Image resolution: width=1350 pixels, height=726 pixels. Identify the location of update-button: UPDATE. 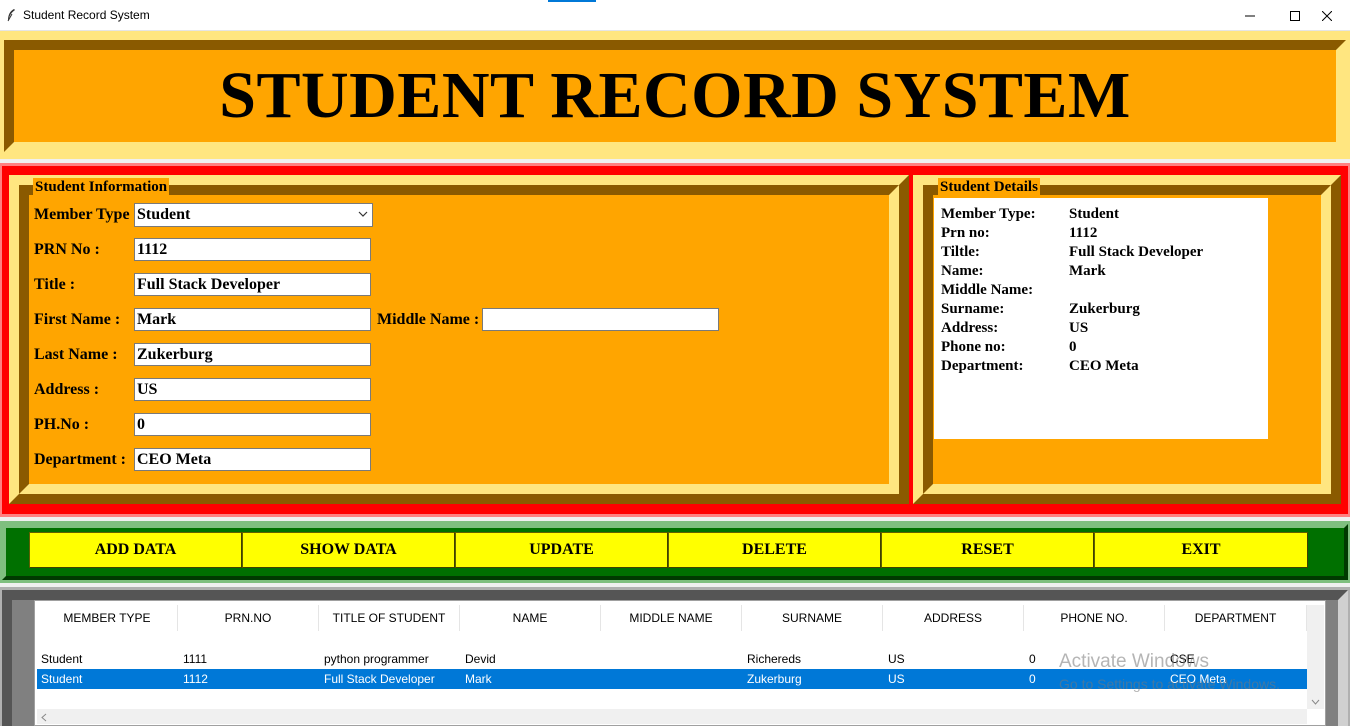
(561, 550).